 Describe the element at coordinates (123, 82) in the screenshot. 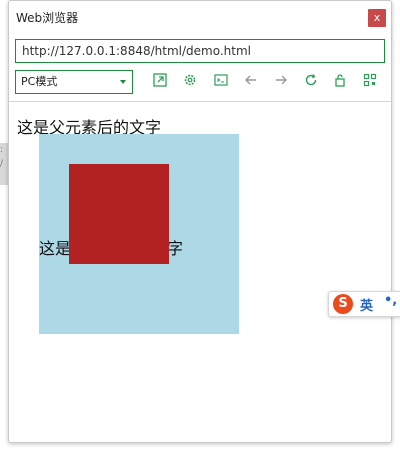

I see `chevron-down-icon` at that location.